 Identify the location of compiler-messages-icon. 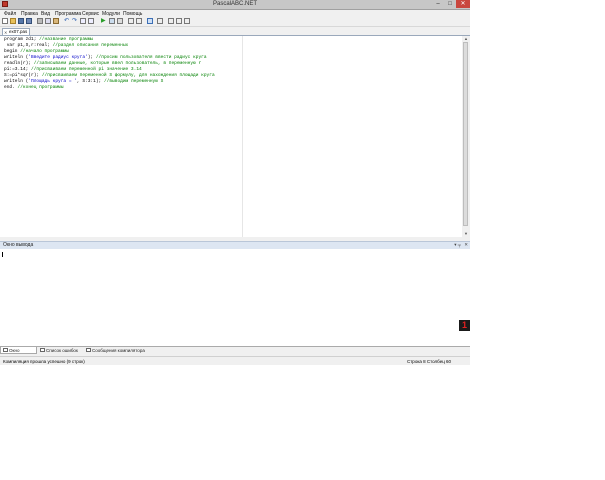
(88, 350).